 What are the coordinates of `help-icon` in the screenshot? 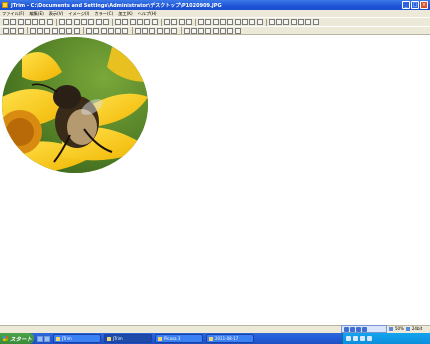 It's located at (364, 329).